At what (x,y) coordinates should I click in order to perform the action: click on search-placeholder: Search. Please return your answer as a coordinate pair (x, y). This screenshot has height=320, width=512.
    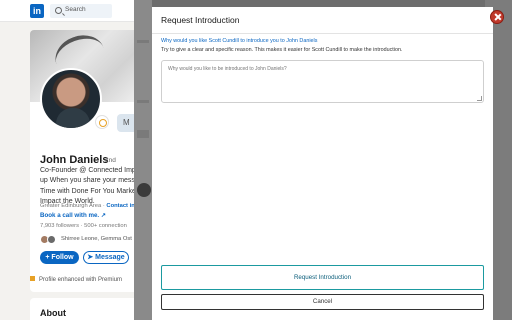
    Looking at the image, I should click on (75, 9).